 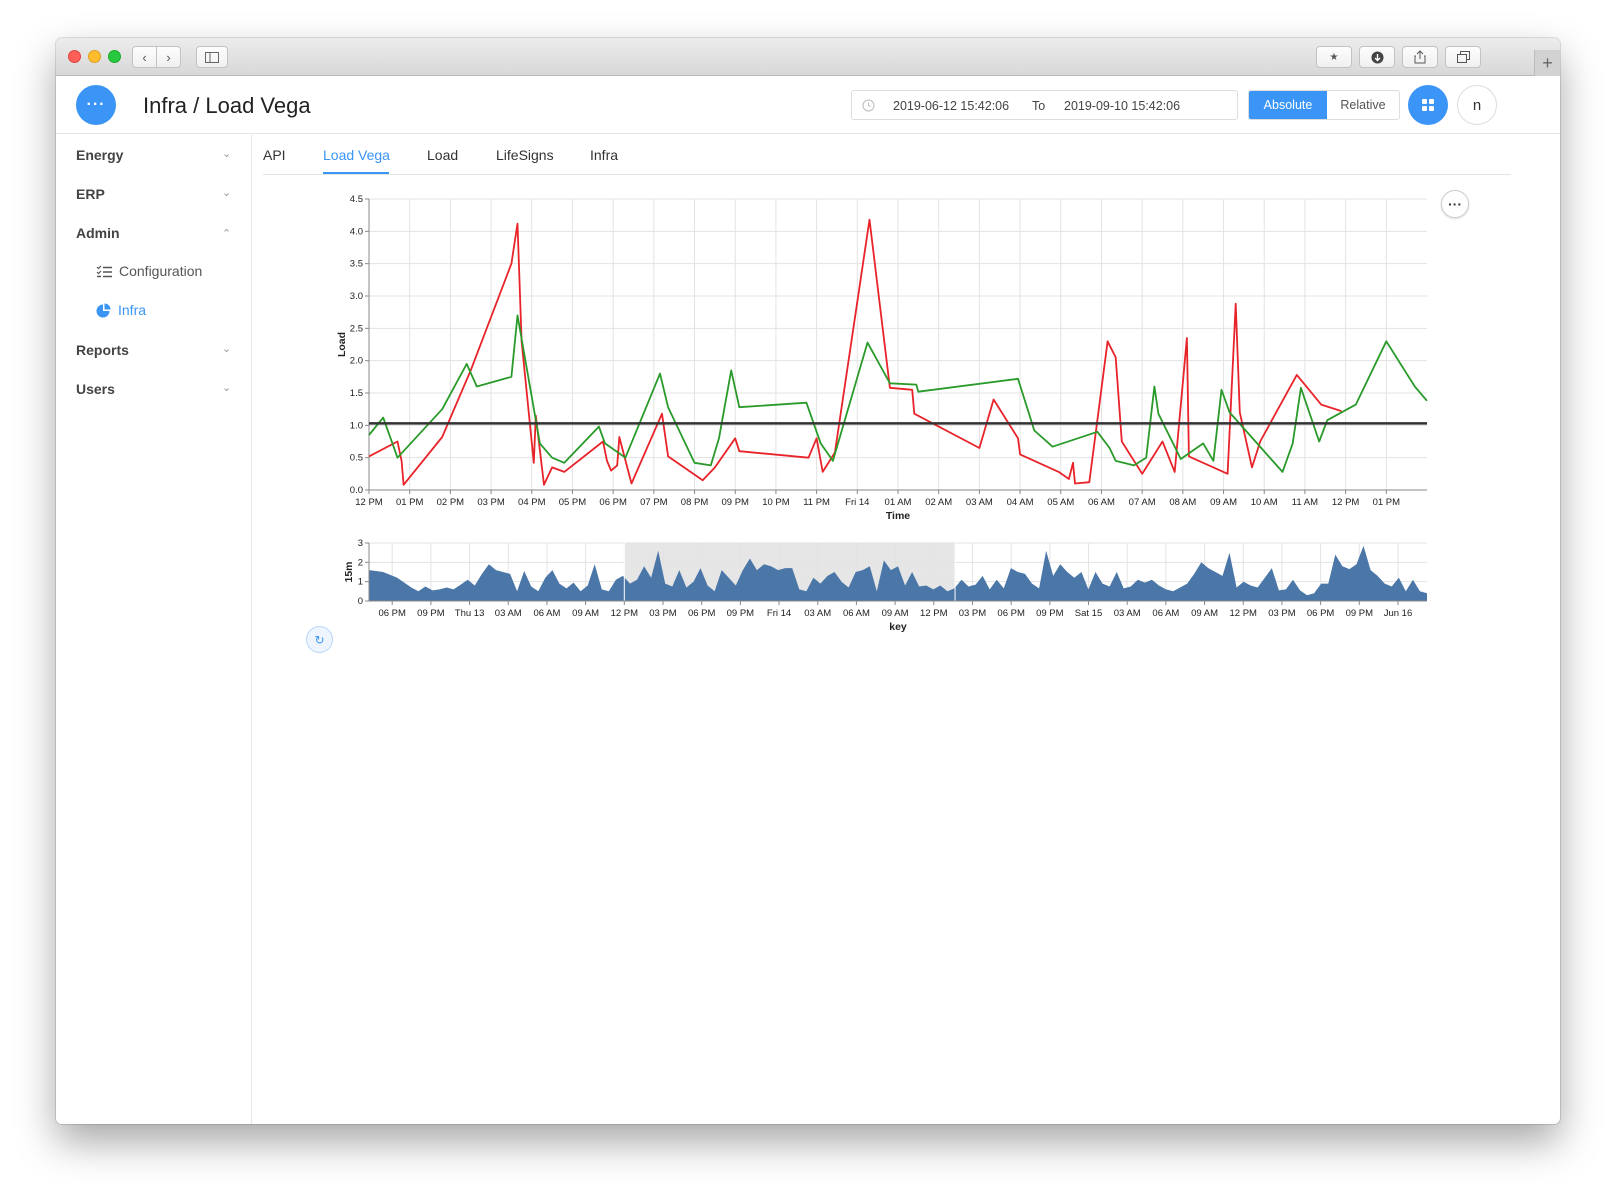 What do you see at coordinates (1088, 613) in the screenshot?
I see `x-tick-label: Sat 15` at bounding box center [1088, 613].